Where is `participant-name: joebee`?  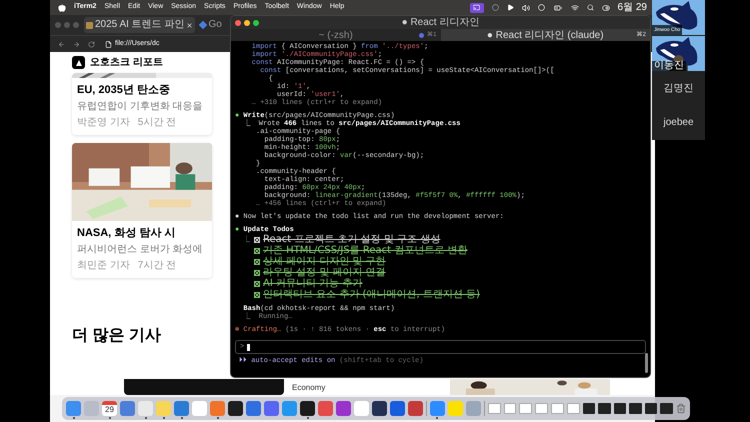
participant-name: joebee is located at coordinates (678, 123).